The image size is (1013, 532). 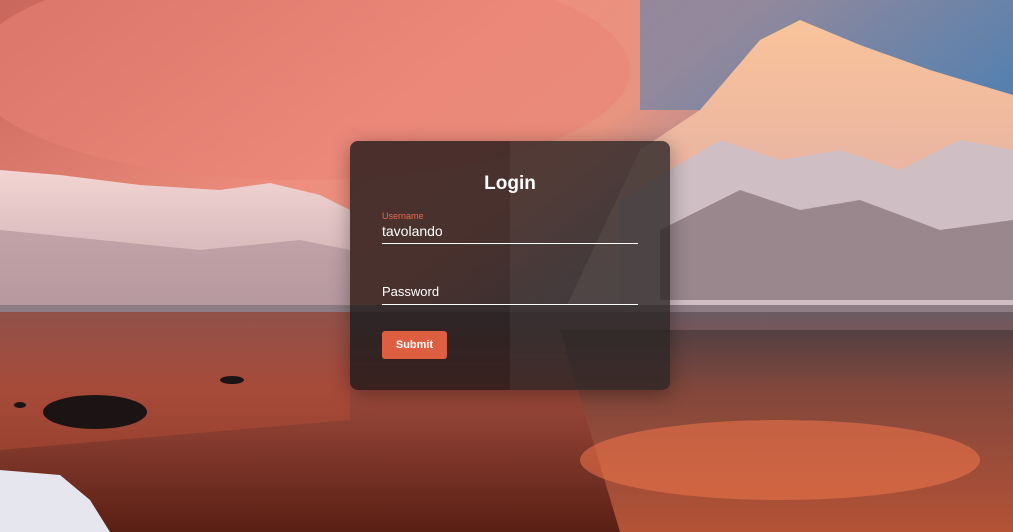 What do you see at coordinates (510, 183) in the screenshot?
I see `login-title: Login` at bounding box center [510, 183].